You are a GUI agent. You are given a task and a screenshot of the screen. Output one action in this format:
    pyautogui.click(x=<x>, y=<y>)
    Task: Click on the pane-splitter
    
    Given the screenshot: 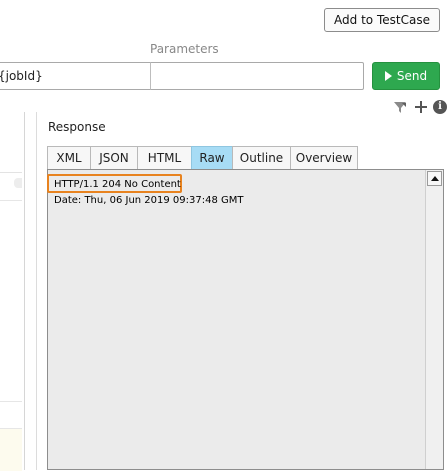 What is the action you would take?
    pyautogui.click(x=36, y=291)
    